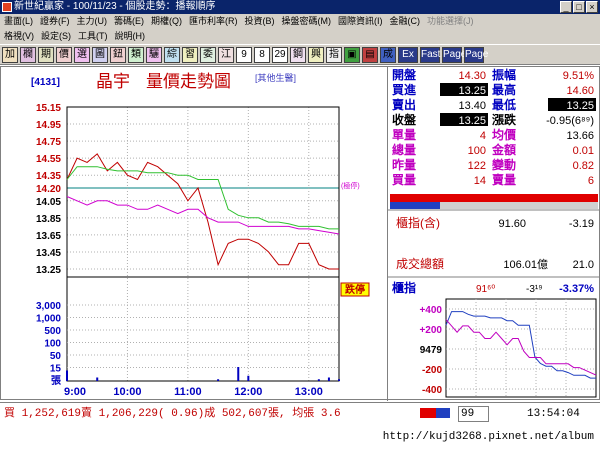 This screenshot has height=450, width=600. What do you see at coordinates (56, 381) in the screenshot?
I see `volume-tick-label: 張` at bounding box center [56, 381].